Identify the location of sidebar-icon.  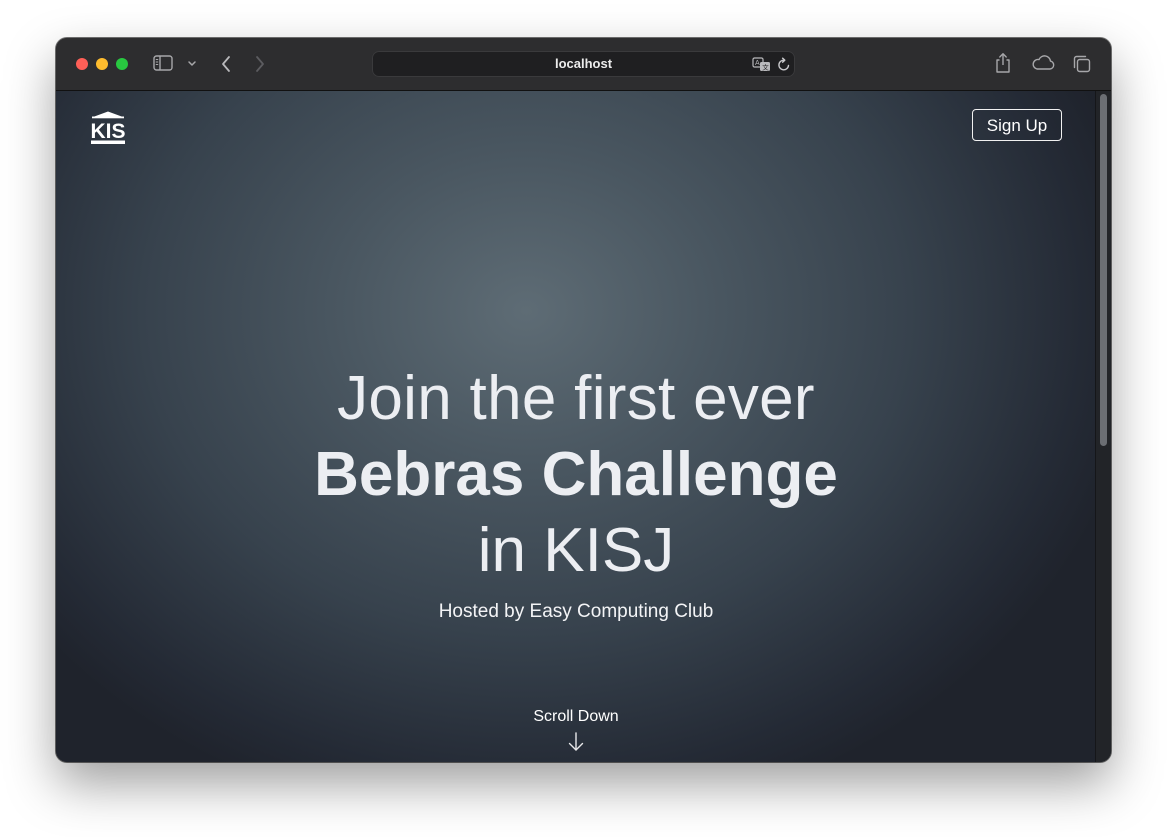
(163, 63).